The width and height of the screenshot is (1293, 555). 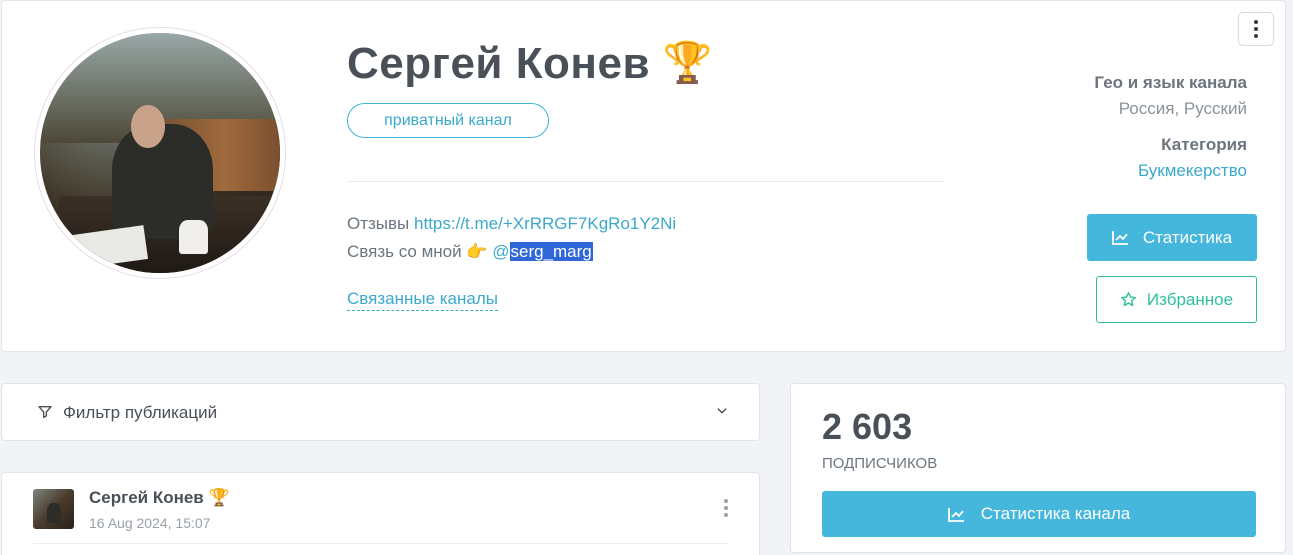 I want to click on contact-handle-link: @serg_marg, so click(x=542, y=251).